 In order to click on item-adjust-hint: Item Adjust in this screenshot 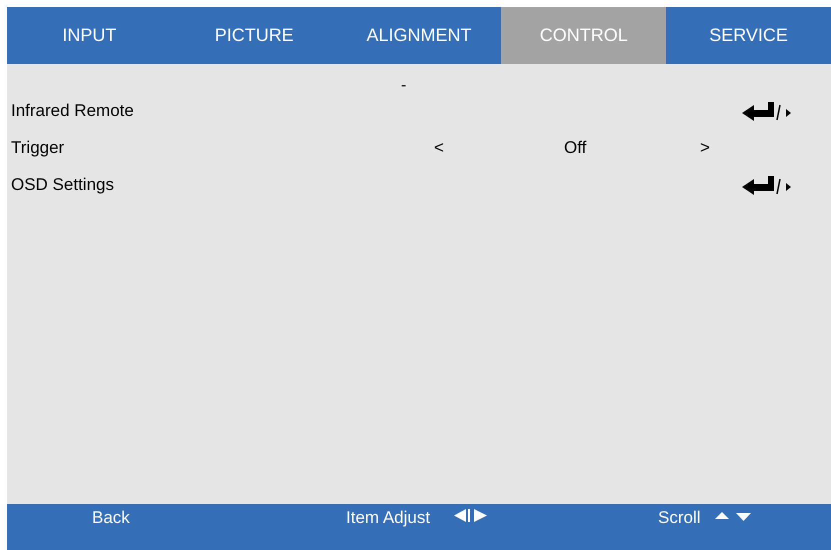, I will do `click(388, 518)`.